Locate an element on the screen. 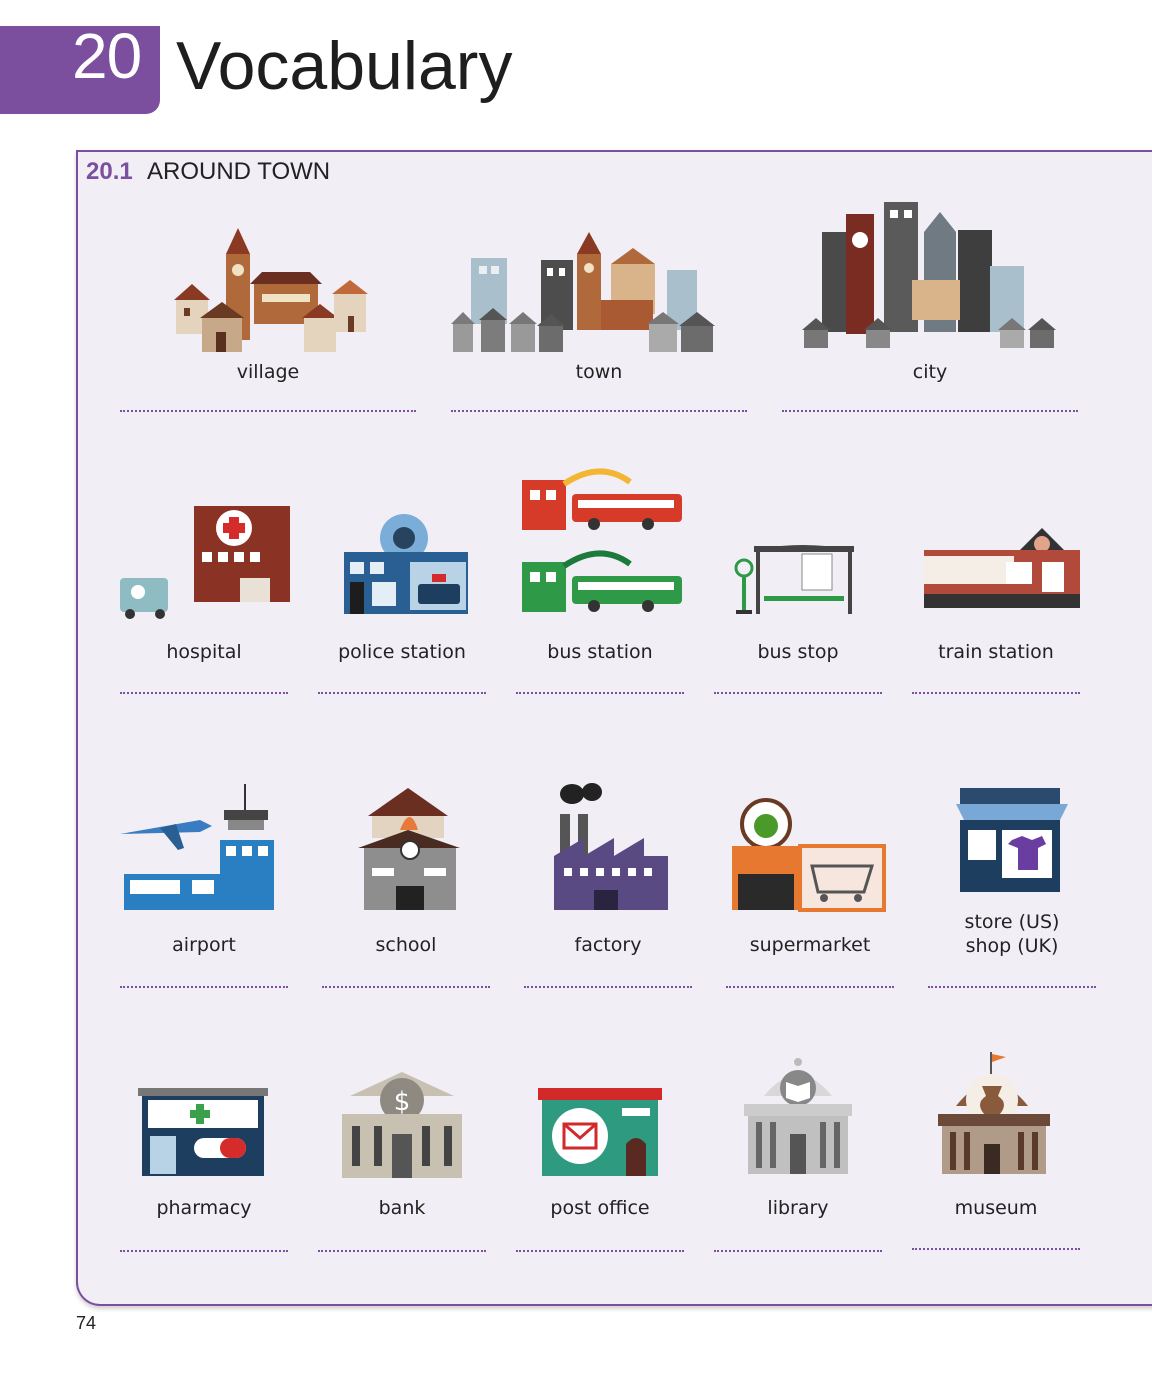 This screenshot has height=1376, width=1152. word-town: town is located at coordinates (599, 315).